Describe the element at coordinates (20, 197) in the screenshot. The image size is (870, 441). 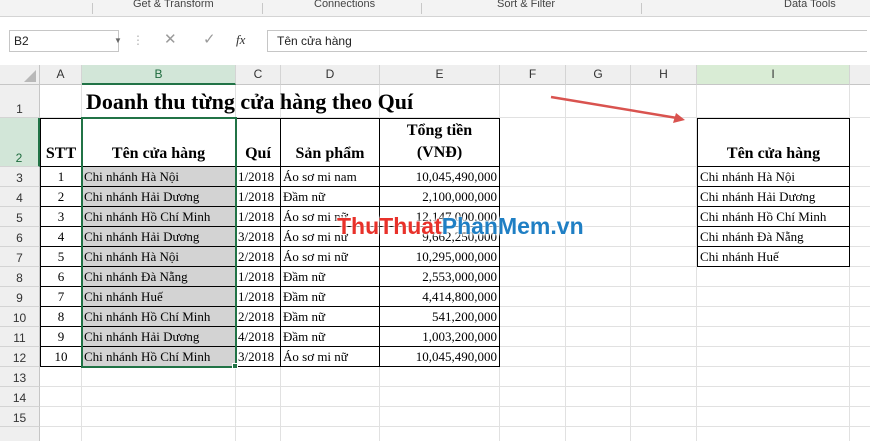
I see `row-header-4: 4` at that location.